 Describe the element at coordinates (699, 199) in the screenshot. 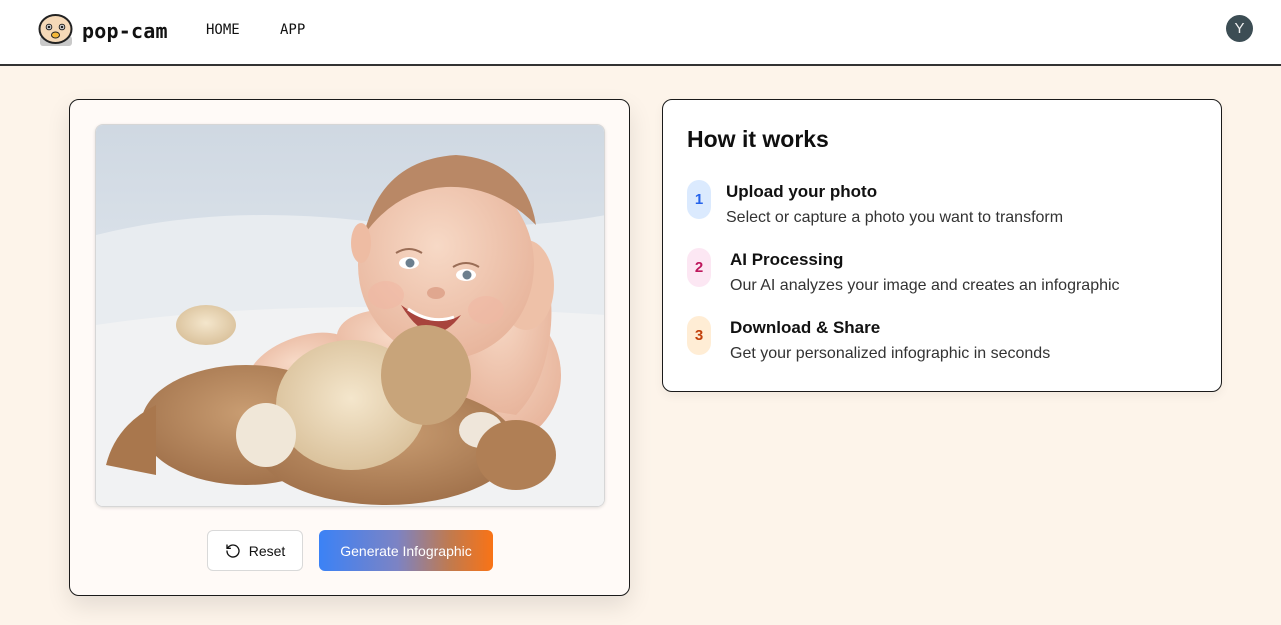

I see `step-number-badge: 1` at that location.